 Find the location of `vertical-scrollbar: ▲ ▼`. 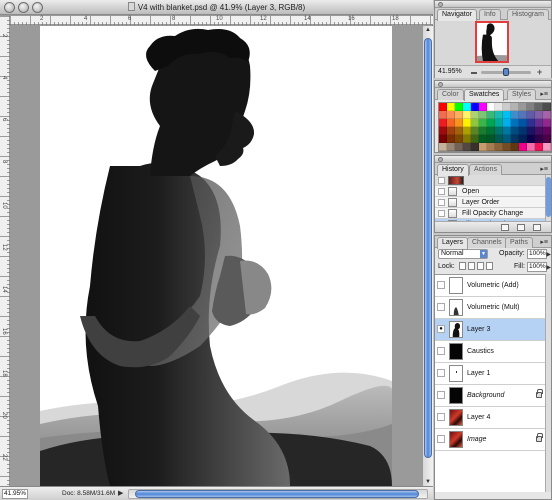

vertical-scrollbar: ▲ ▼ is located at coordinates (427, 256).